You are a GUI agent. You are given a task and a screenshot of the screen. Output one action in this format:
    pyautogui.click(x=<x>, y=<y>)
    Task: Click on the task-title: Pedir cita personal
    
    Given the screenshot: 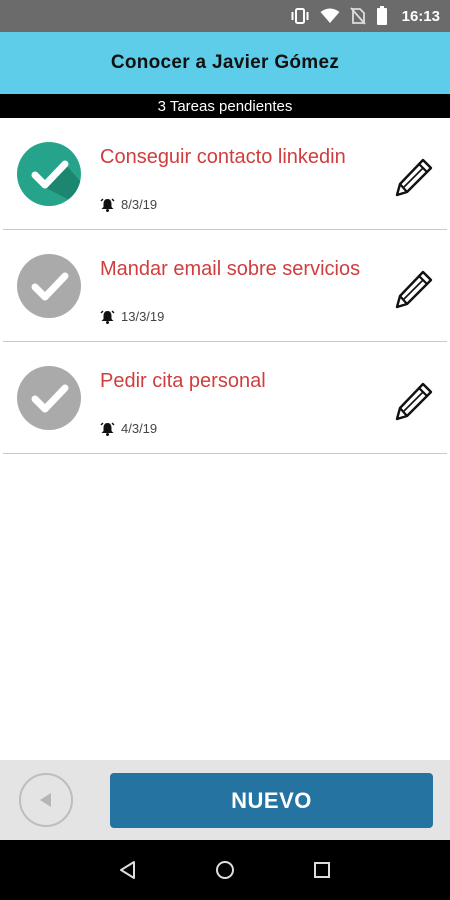 What is the action you would take?
    pyautogui.click(x=183, y=381)
    